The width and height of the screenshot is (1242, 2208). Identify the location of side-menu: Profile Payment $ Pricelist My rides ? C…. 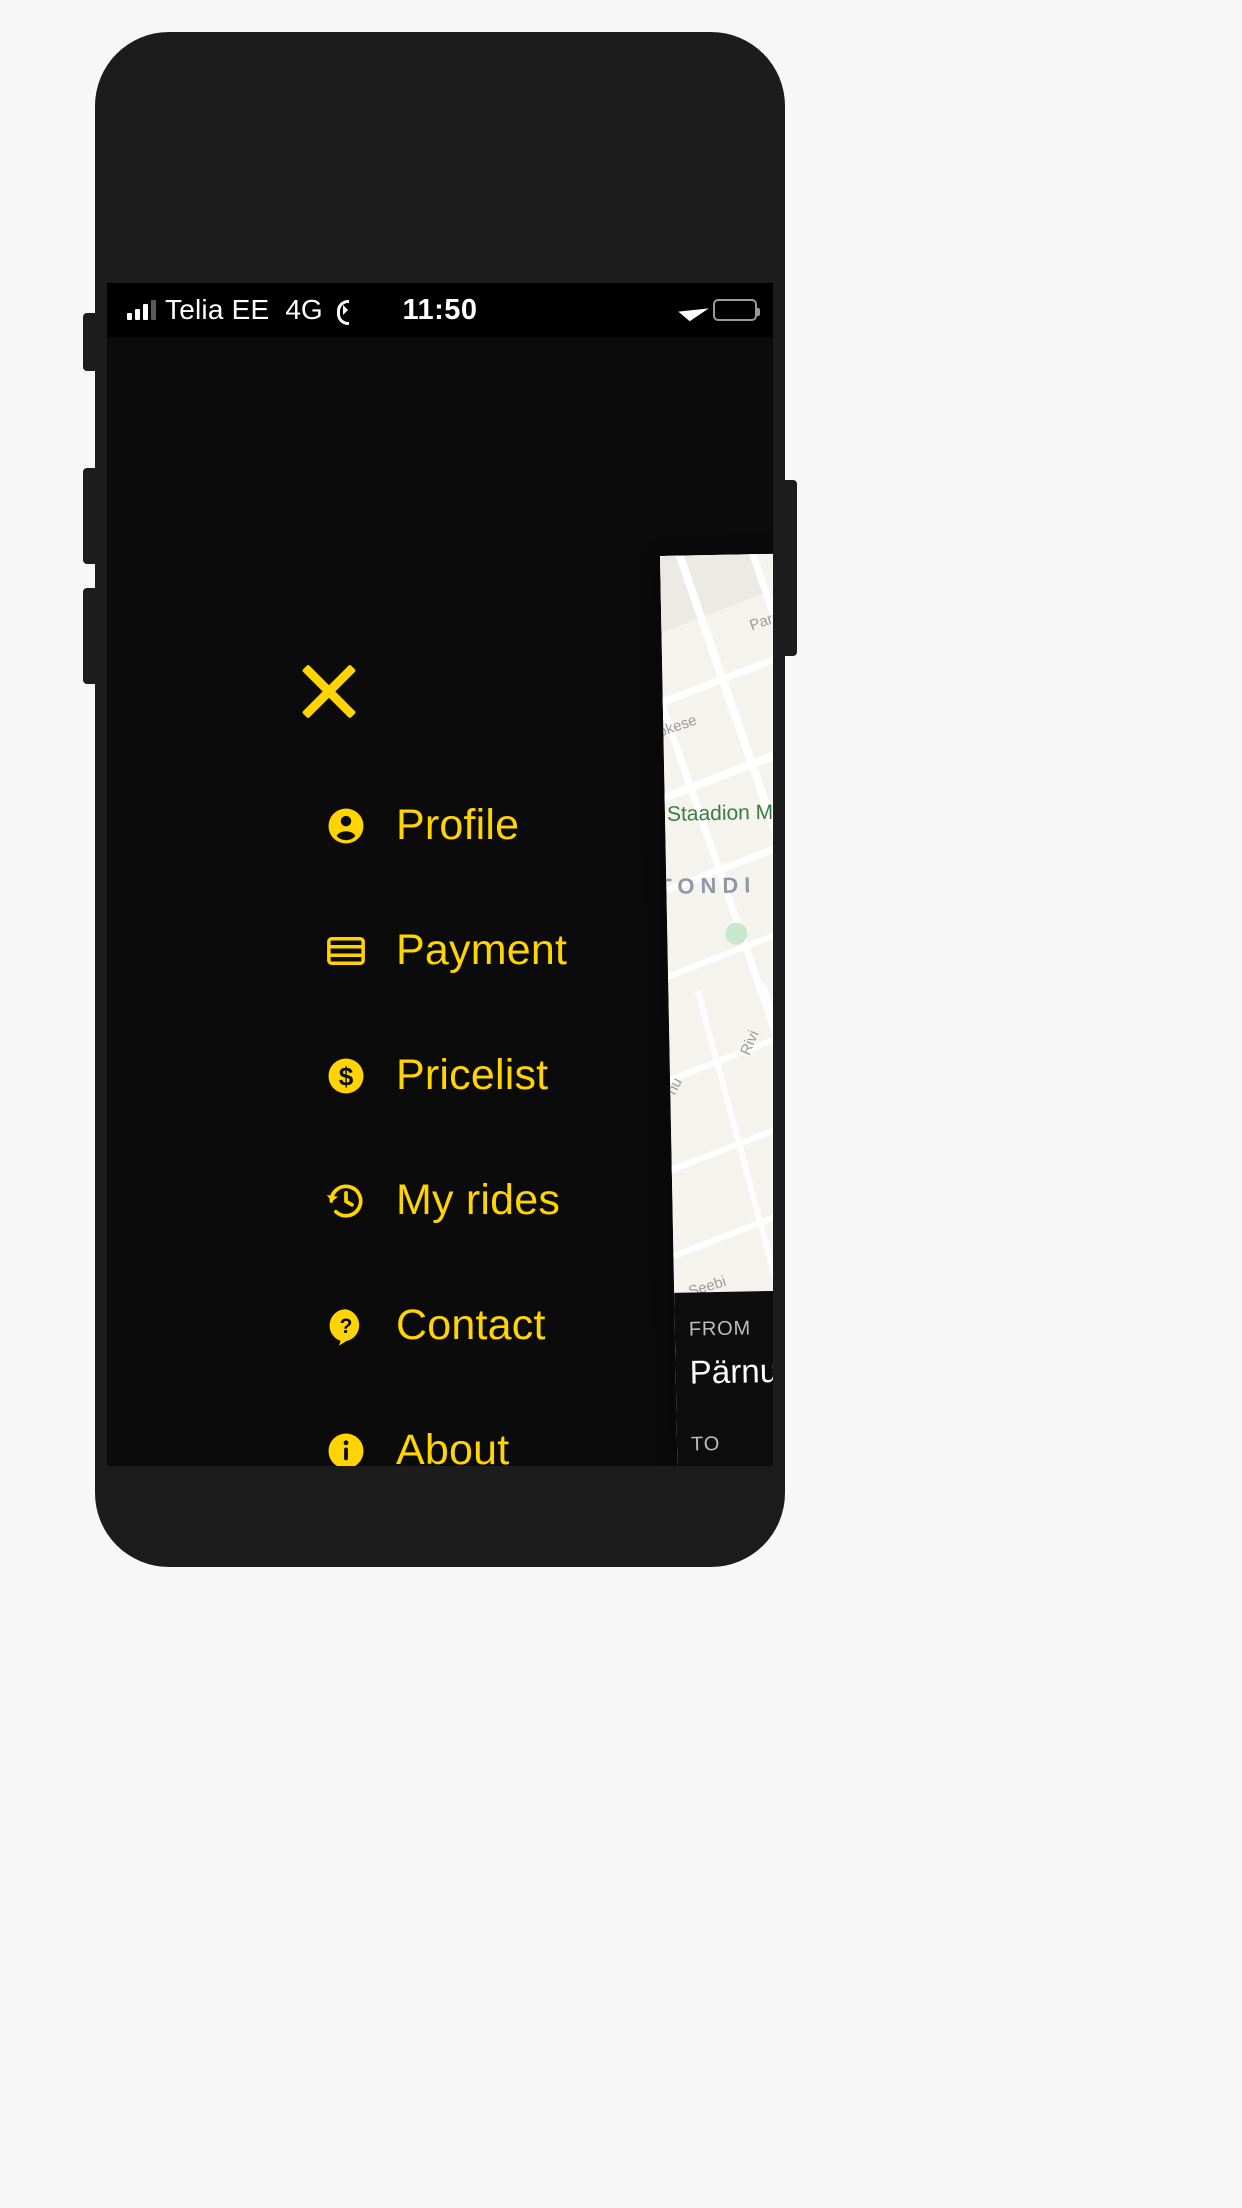
(342, 1114).